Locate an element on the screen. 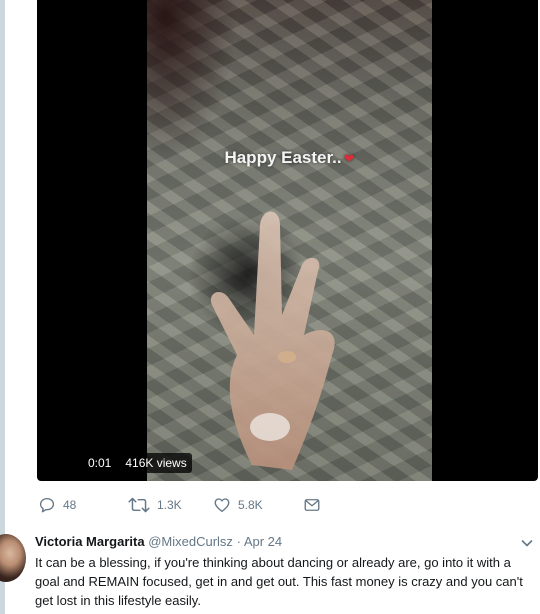 Image resolution: width=540 pixels, height=614 pixels. video-info-badges: 0:01 416K views is located at coordinates (137, 463).